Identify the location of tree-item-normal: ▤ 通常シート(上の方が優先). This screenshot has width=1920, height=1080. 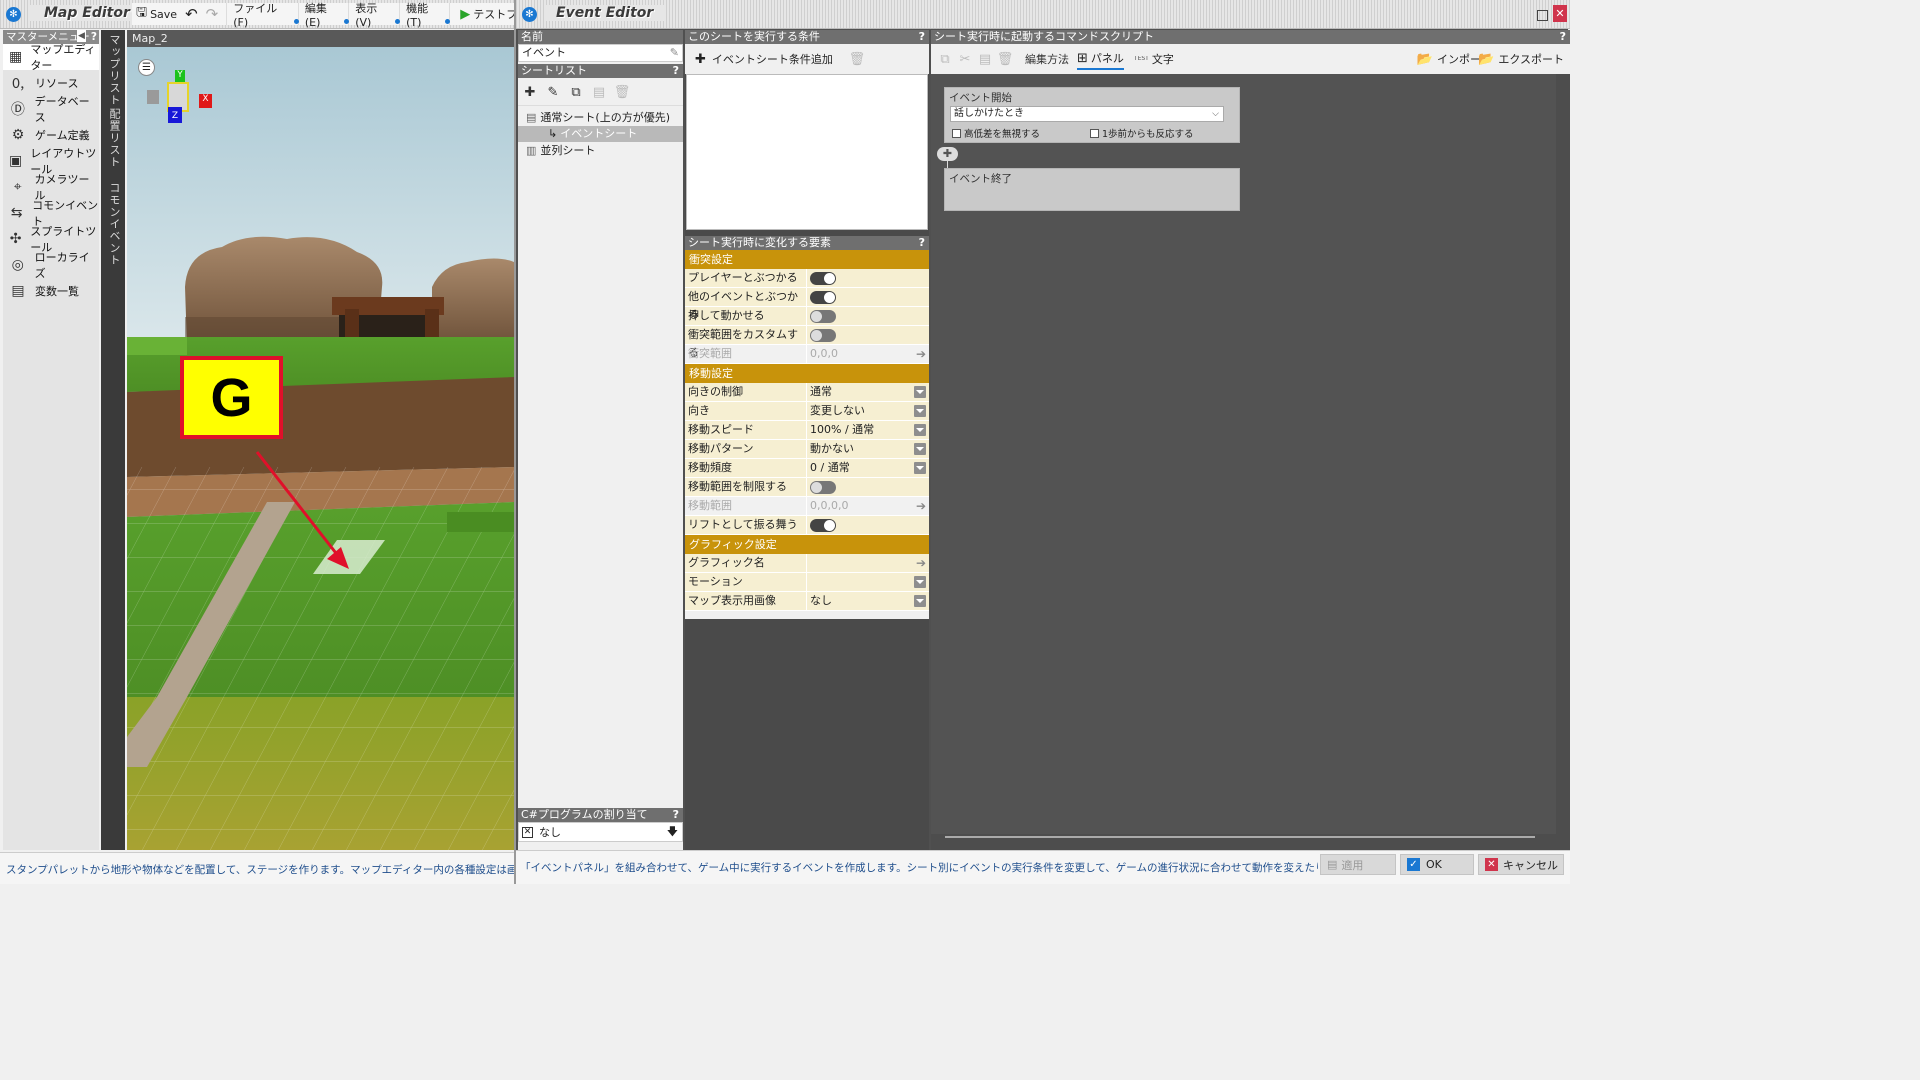
(600, 118).